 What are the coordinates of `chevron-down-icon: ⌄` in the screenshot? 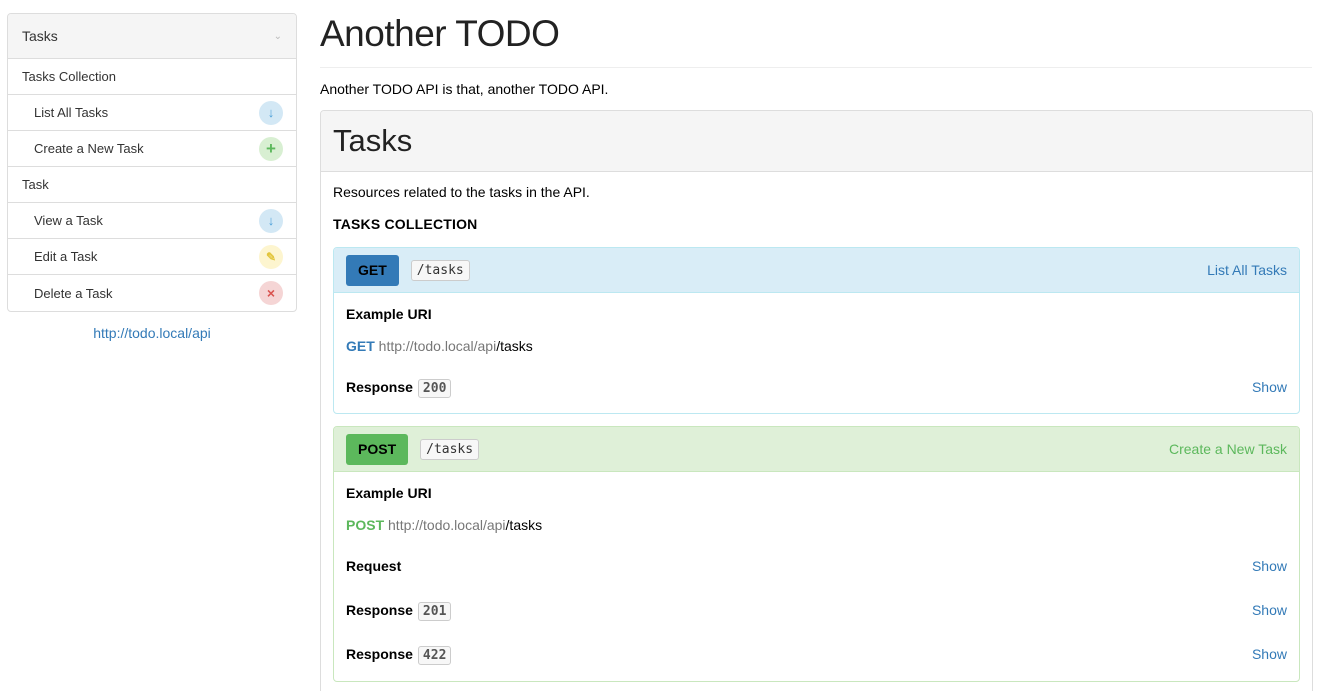 It's located at (277, 36).